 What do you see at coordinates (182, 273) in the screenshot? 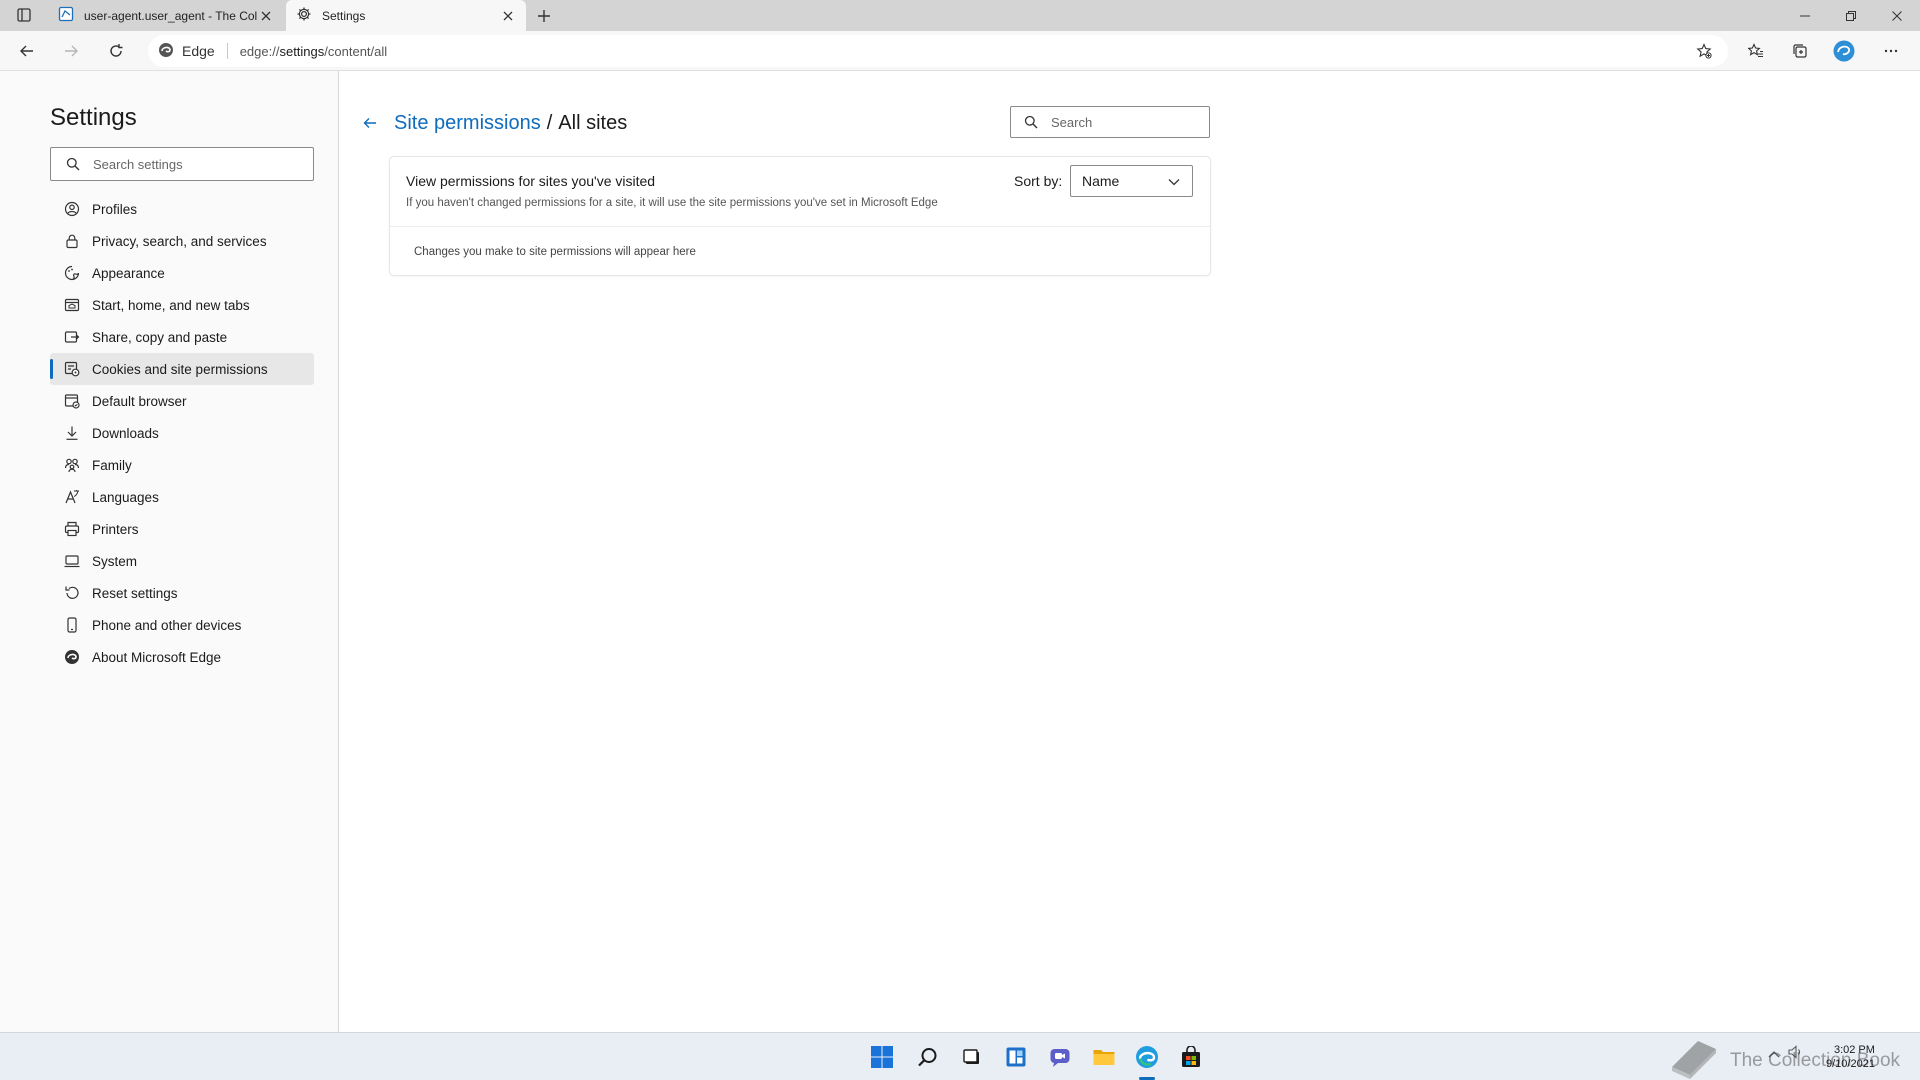
I see `sidebar-item-appearance: Appearance` at bounding box center [182, 273].